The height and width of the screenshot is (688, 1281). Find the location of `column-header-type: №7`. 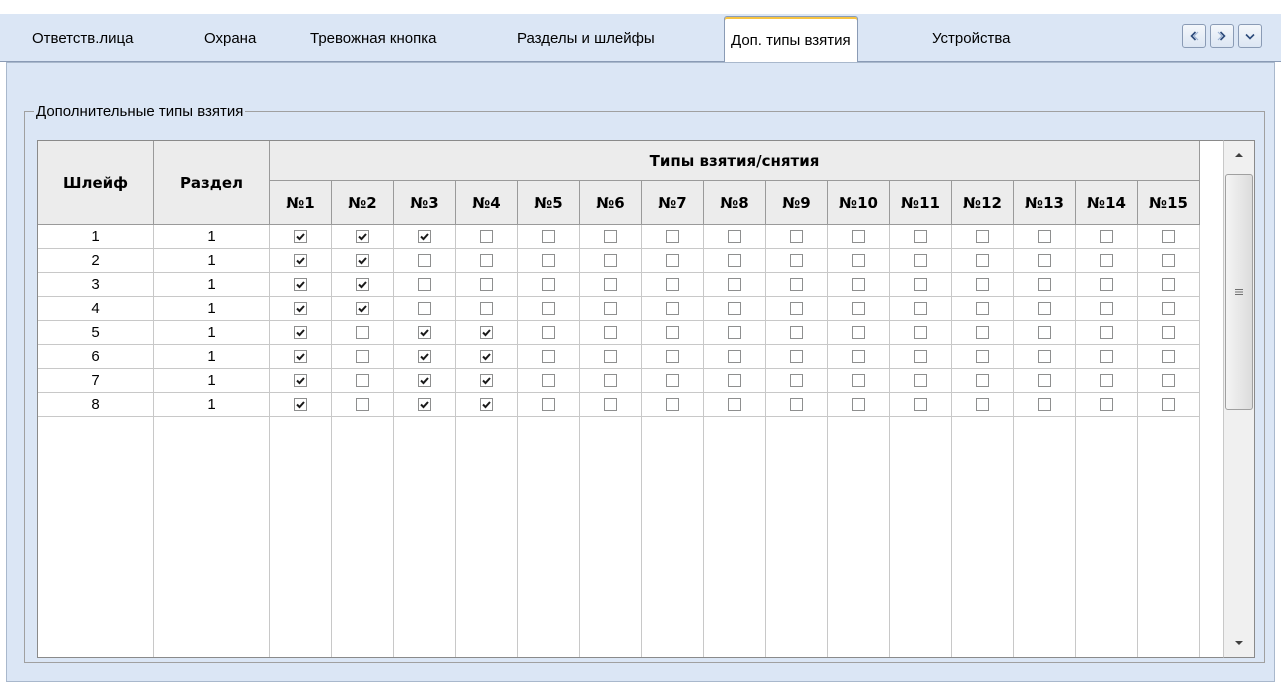

column-header-type: №7 is located at coordinates (673, 203).